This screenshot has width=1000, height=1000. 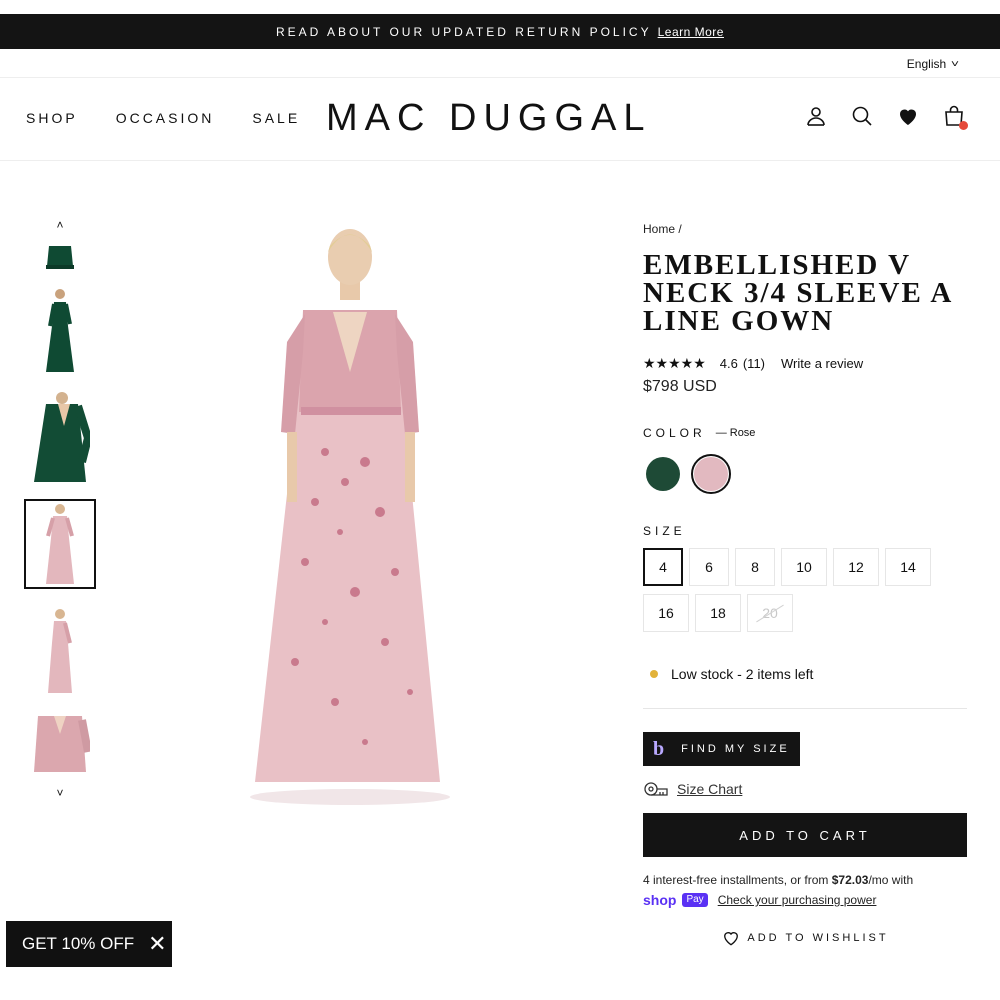 I want to click on size-6: 6, so click(x=709, y=567).